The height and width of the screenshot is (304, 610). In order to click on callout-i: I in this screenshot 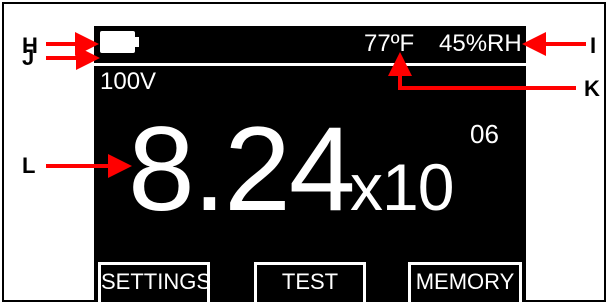, I will do `click(593, 45)`.